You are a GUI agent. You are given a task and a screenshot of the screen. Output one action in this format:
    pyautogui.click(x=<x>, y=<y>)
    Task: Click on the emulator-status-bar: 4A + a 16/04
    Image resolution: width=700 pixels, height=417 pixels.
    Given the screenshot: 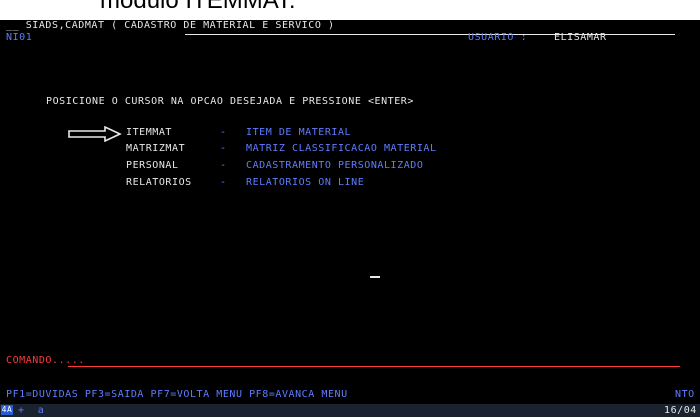 What is the action you would take?
    pyautogui.click(x=350, y=410)
    